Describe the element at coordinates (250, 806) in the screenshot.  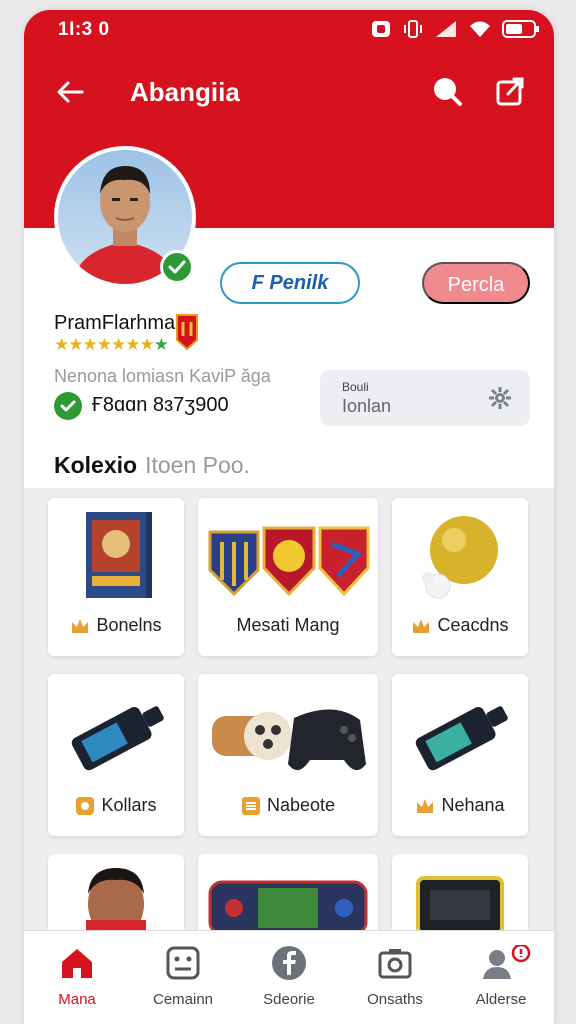
I see `list-icon` at that location.